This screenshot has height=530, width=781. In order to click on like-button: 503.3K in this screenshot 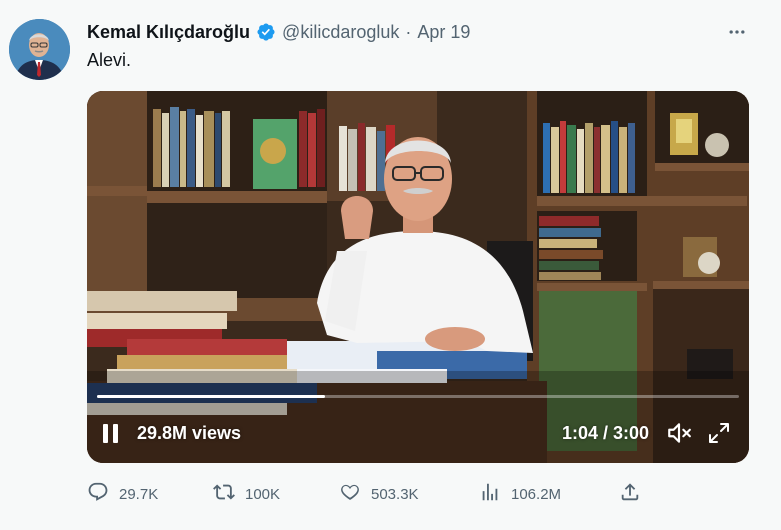, I will do `click(379, 494)`.